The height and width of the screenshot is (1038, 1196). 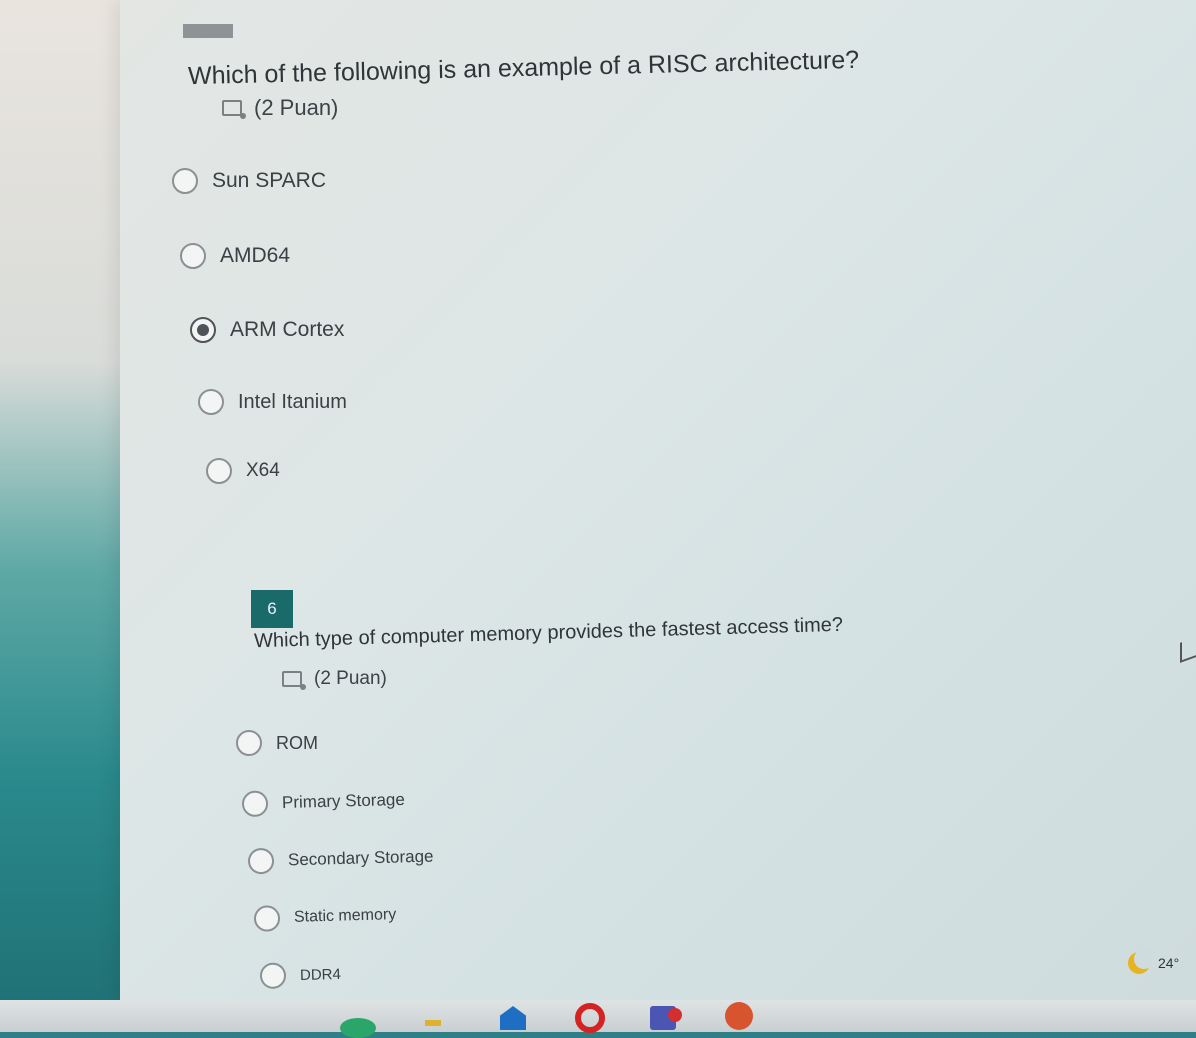 What do you see at coordinates (203, 330) in the screenshot?
I see `radio-button-selected` at bounding box center [203, 330].